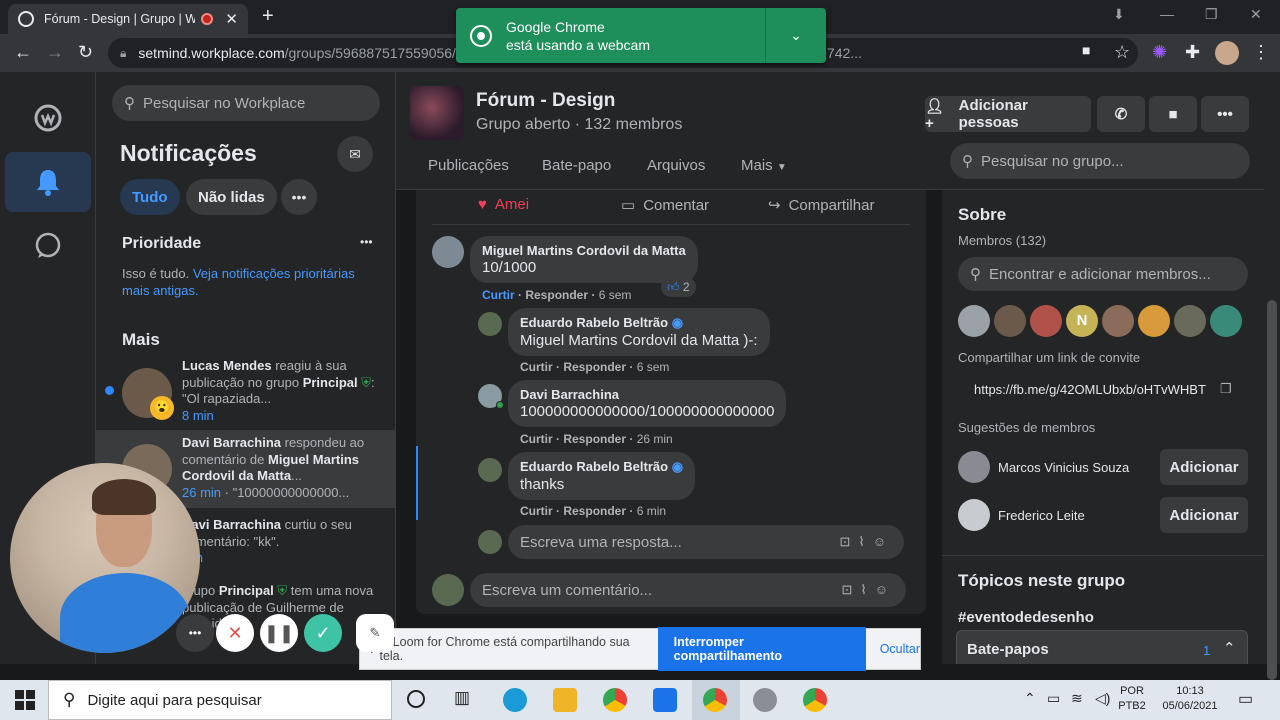 Image resolution: width=1280 pixels, height=720 pixels. What do you see at coordinates (1090, 389) in the screenshot?
I see `invite-link: https://fb.me/g/42OMLUbxb/oHTvWHBT` at bounding box center [1090, 389].